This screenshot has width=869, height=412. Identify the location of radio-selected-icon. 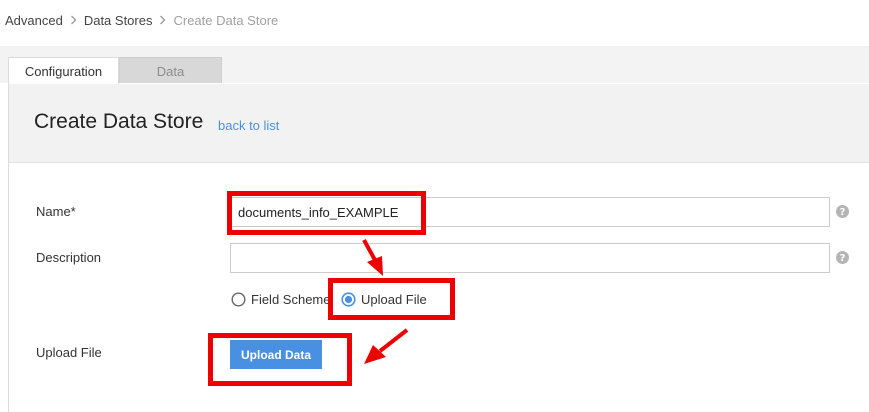
(348, 299).